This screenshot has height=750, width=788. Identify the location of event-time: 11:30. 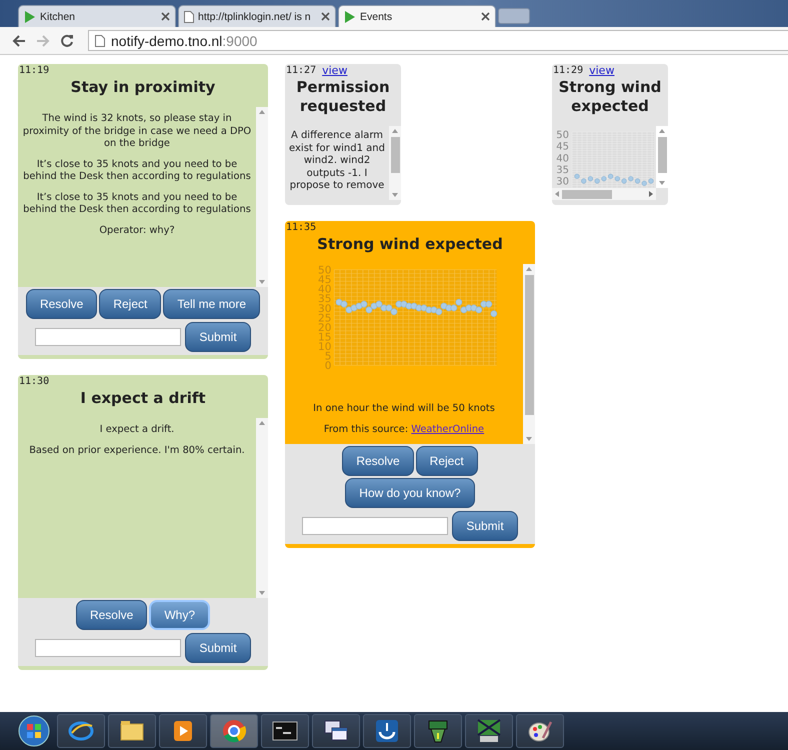
(34, 382).